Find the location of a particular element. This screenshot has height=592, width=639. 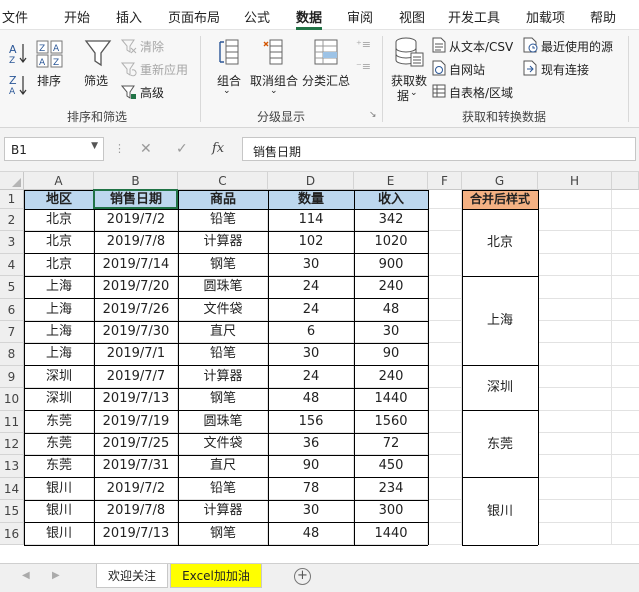

row-header: 4 is located at coordinates (12, 265).